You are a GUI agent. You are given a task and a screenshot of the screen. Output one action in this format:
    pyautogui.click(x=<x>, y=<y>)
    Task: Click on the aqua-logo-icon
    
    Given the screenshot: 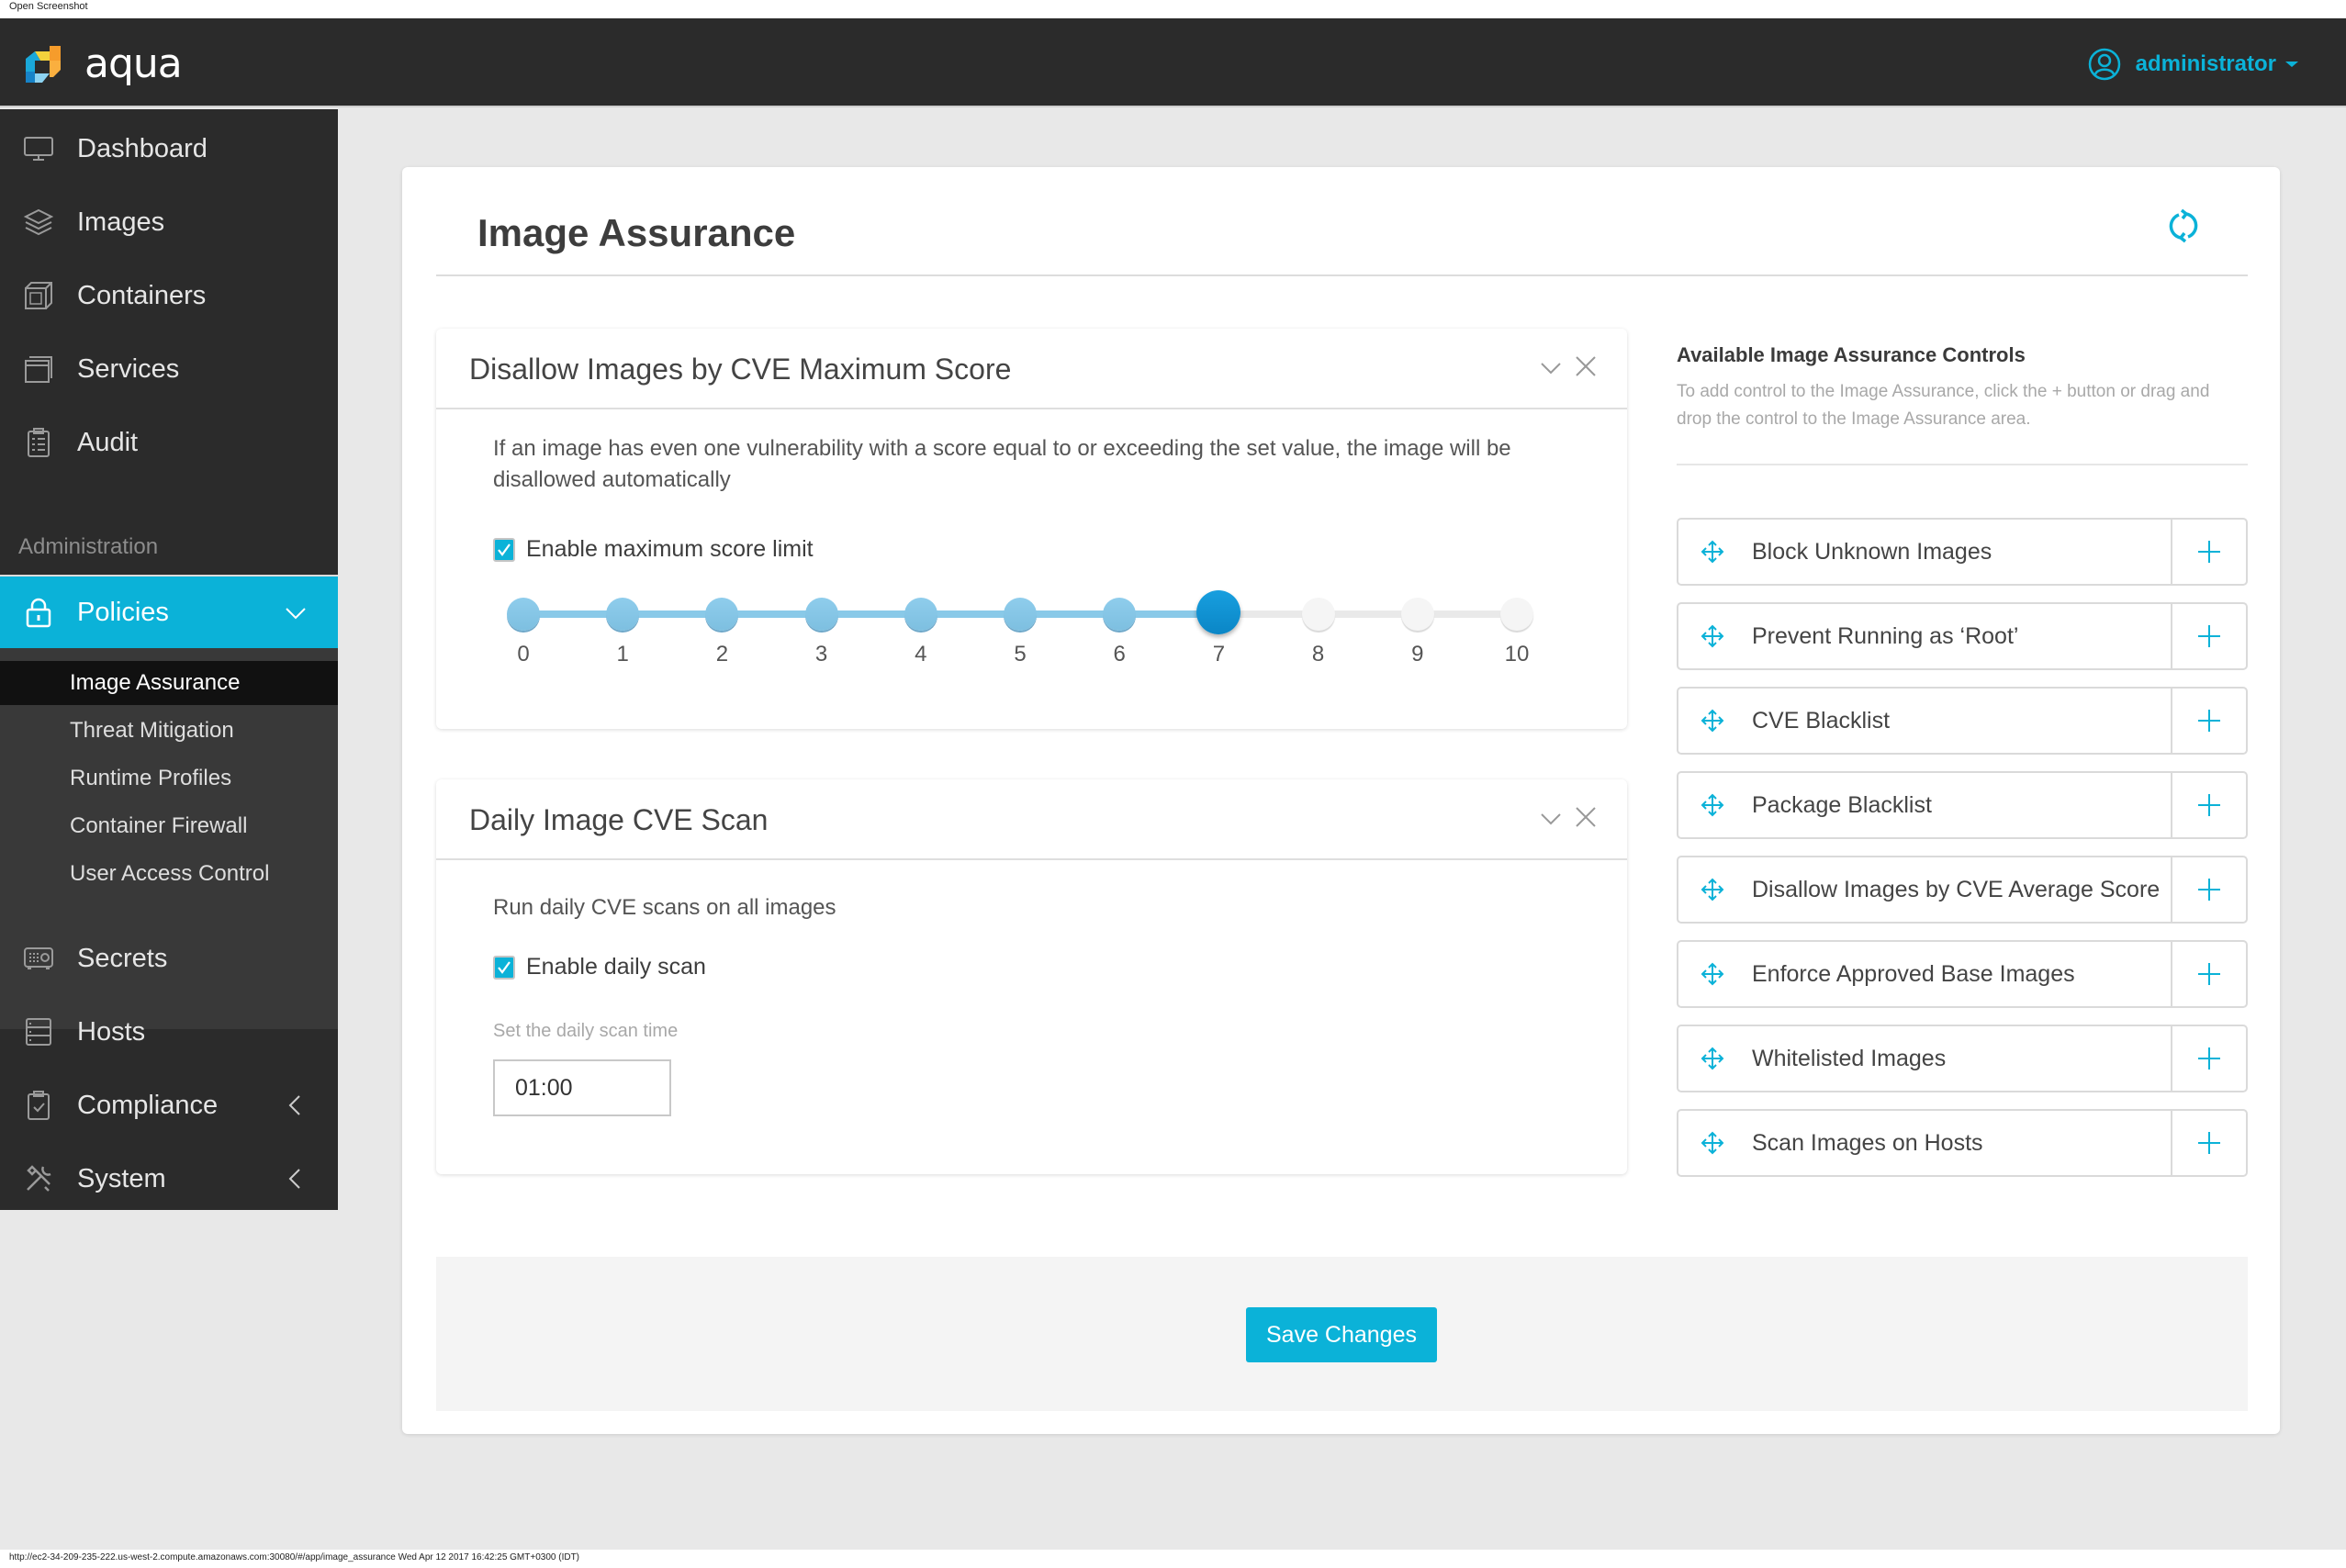 What is the action you would take?
    pyautogui.click(x=43, y=64)
    